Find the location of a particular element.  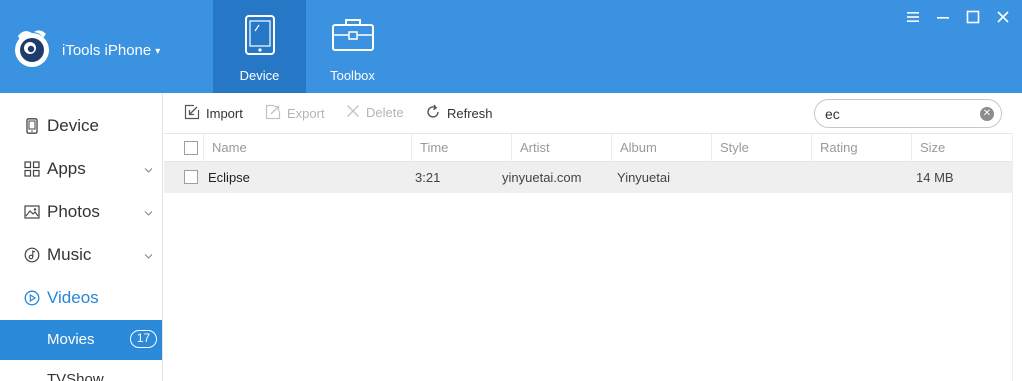

column-header-style: Style is located at coordinates (734, 148).